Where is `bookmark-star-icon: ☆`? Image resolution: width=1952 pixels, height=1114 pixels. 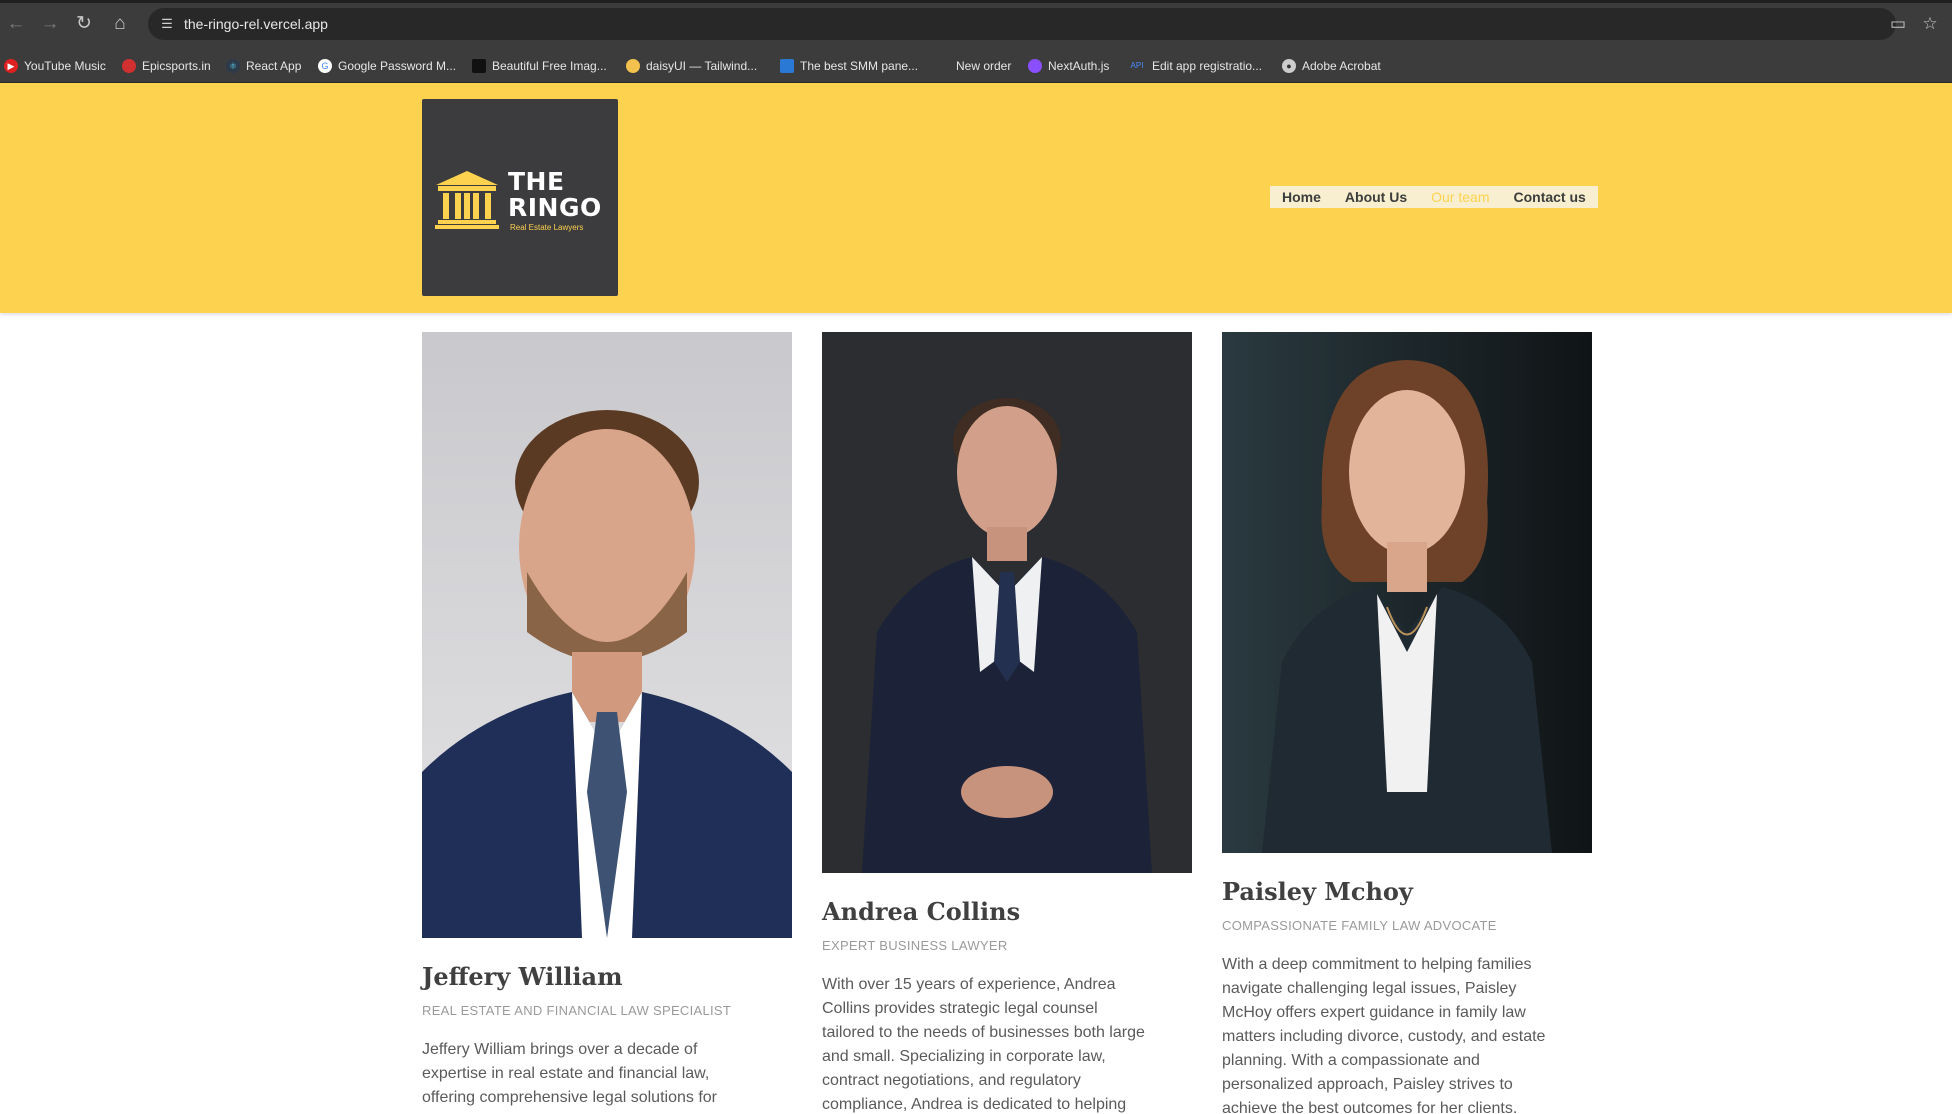 bookmark-star-icon: ☆ is located at coordinates (1930, 24).